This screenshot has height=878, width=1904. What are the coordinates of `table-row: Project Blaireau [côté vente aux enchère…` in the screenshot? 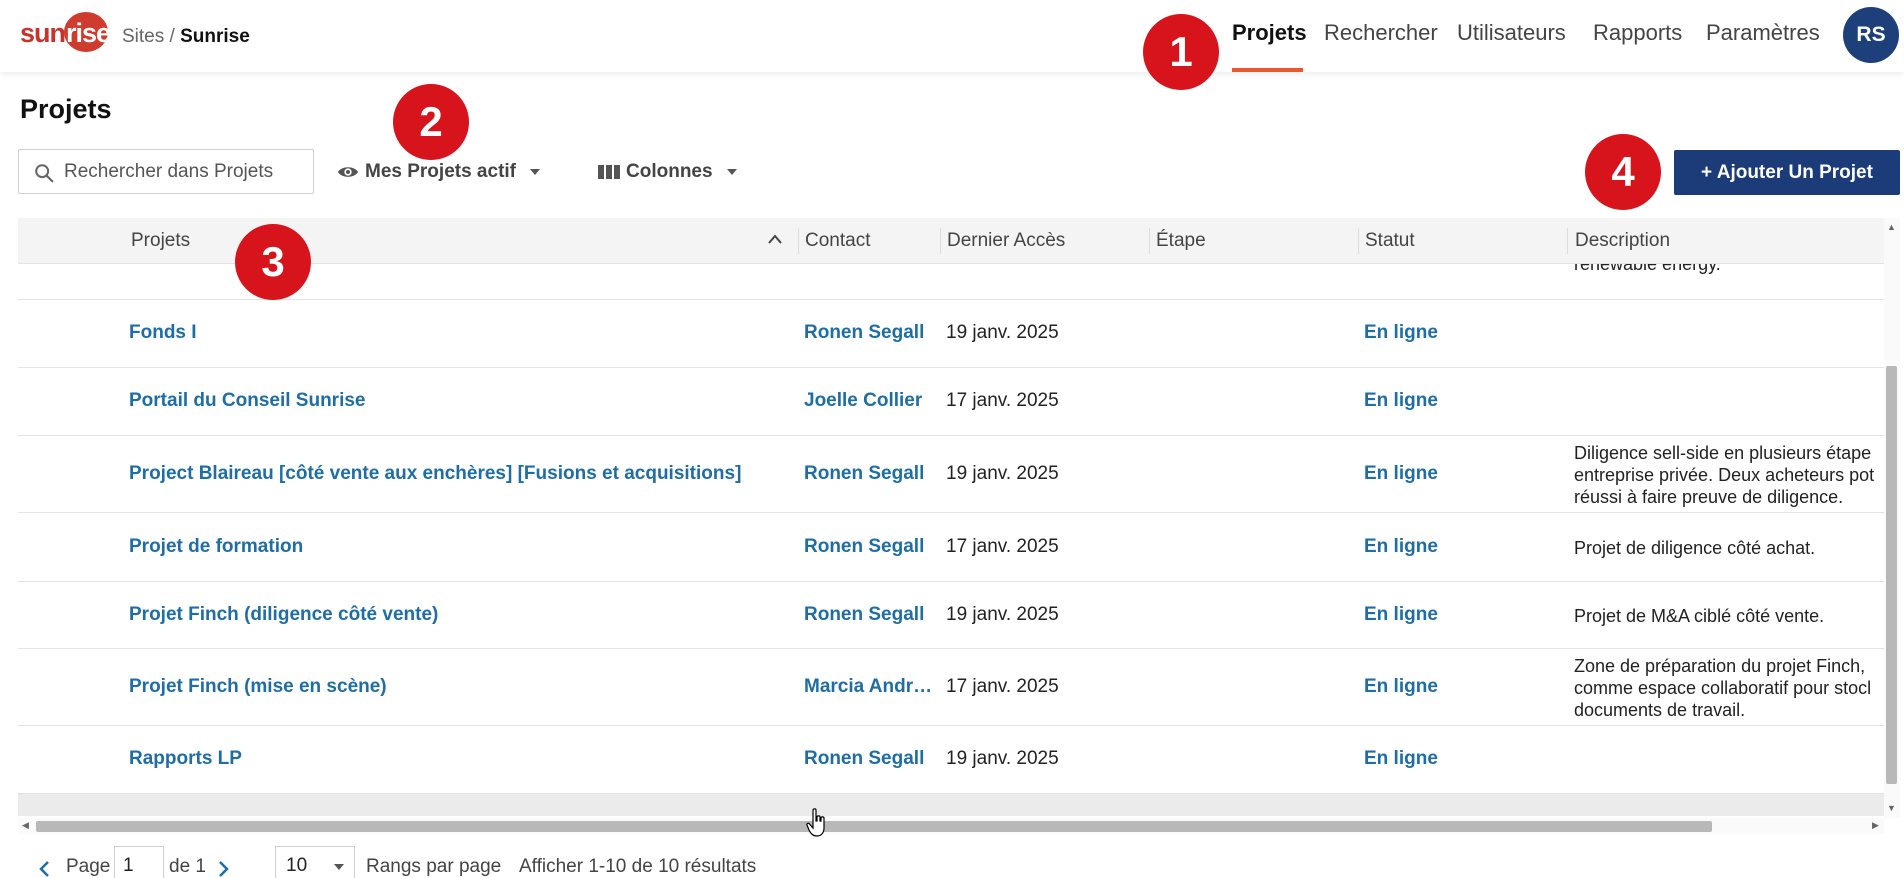 It's located at (951, 474).